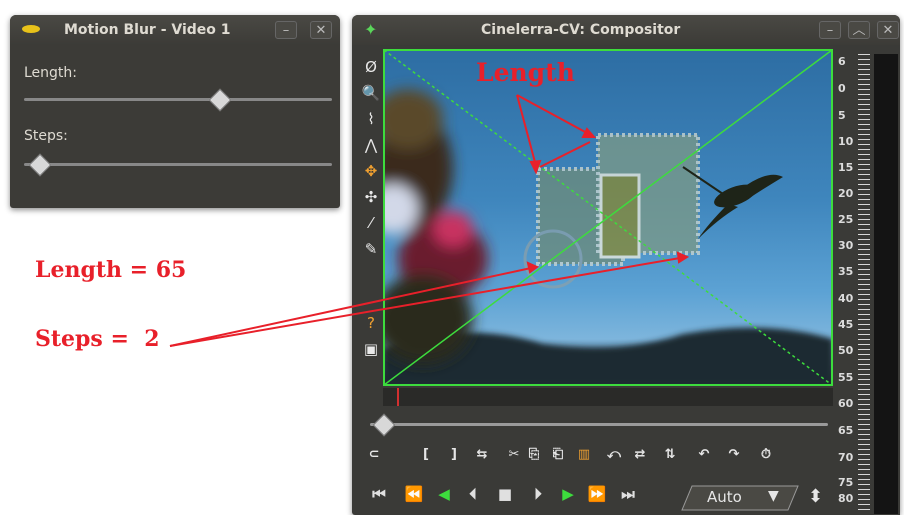  Describe the element at coordinates (371, 197) in the screenshot. I see `projector-icon: ✣` at that location.